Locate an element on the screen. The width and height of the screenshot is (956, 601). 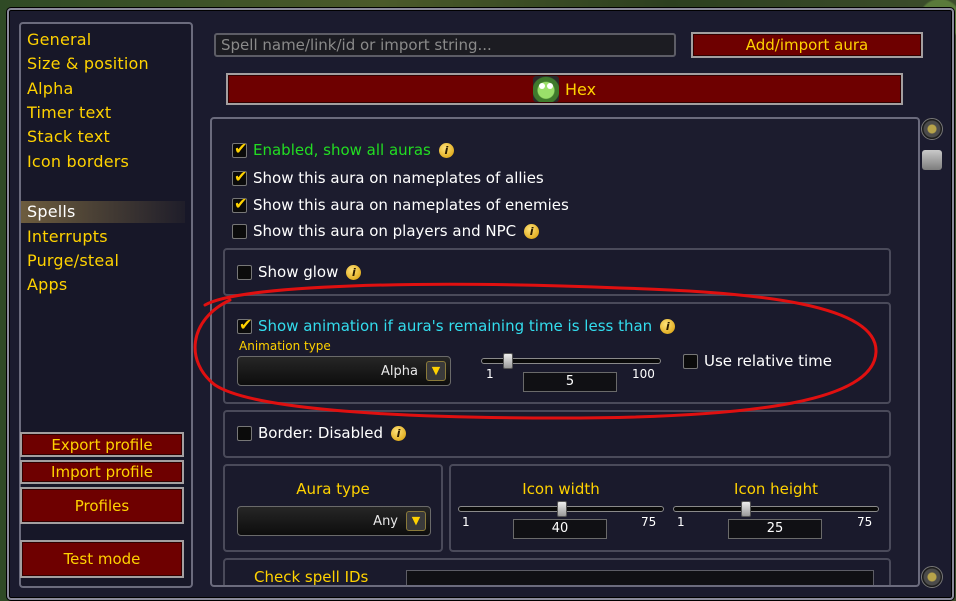
add-import-aura-button: Add/import aura is located at coordinates (807, 45).